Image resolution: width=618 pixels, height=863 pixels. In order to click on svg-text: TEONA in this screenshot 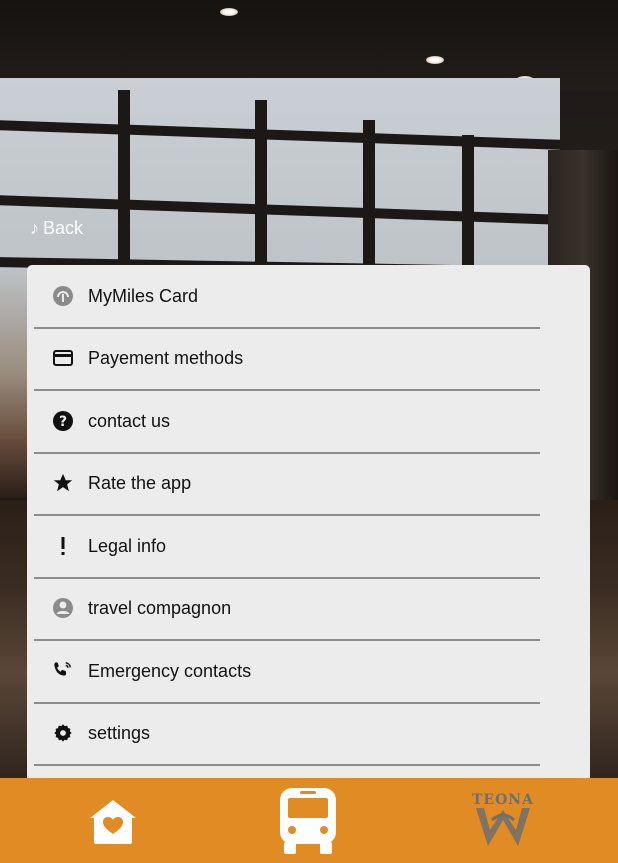, I will do `click(503, 800)`.